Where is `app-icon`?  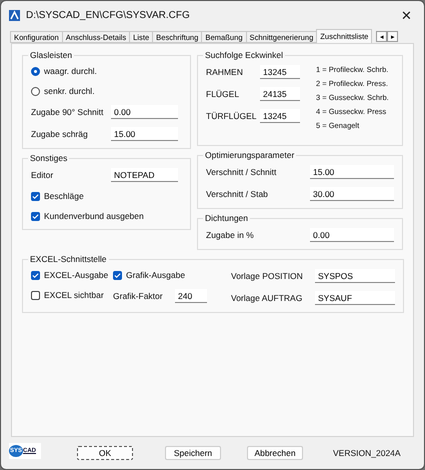
app-icon is located at coordinates (14, 15).